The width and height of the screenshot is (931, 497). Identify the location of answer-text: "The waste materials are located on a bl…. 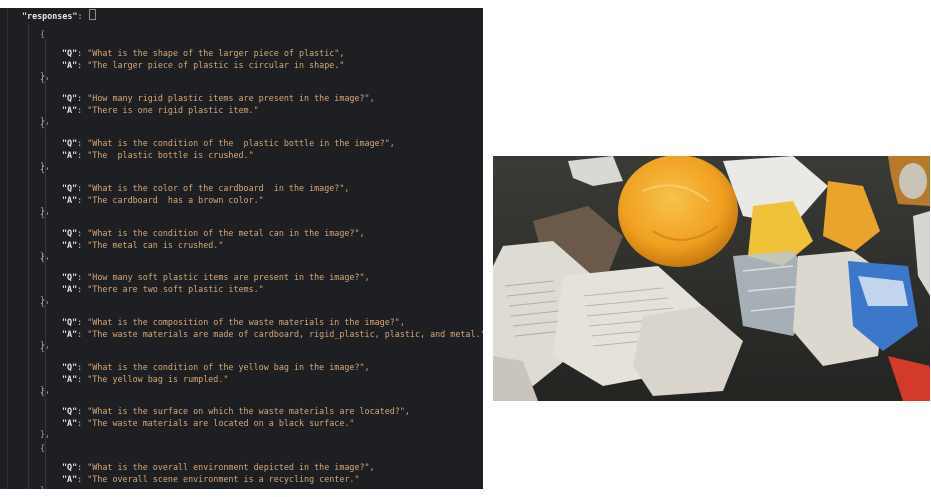
(221, 422).